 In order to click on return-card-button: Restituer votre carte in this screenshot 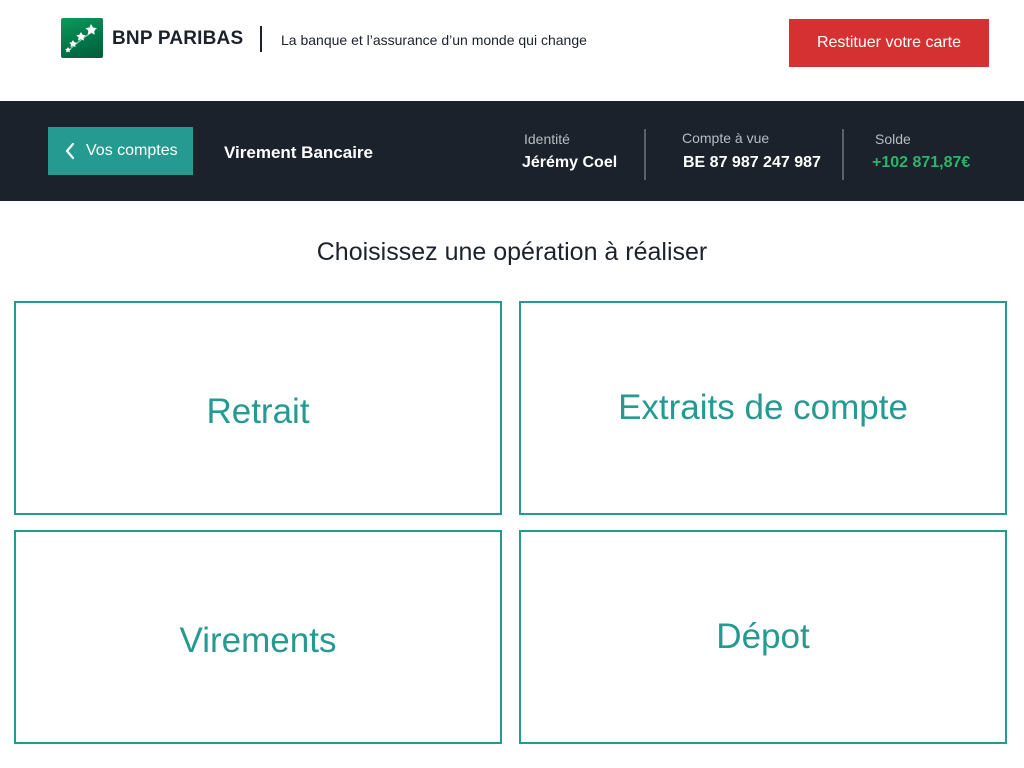, I will do `click(889, 43)`.